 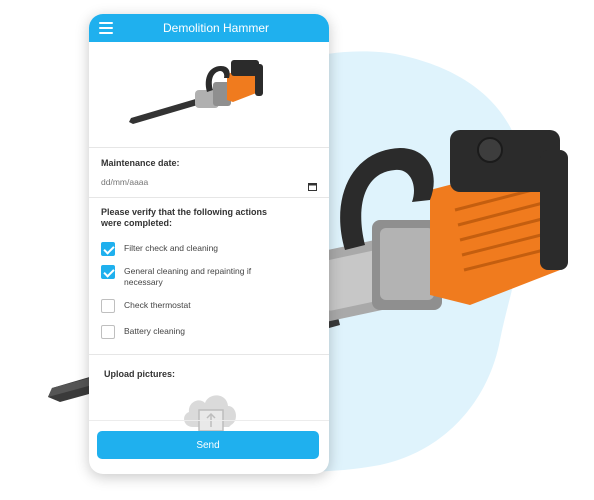 I want to click on footer-divider, so click(x=209, y=420).